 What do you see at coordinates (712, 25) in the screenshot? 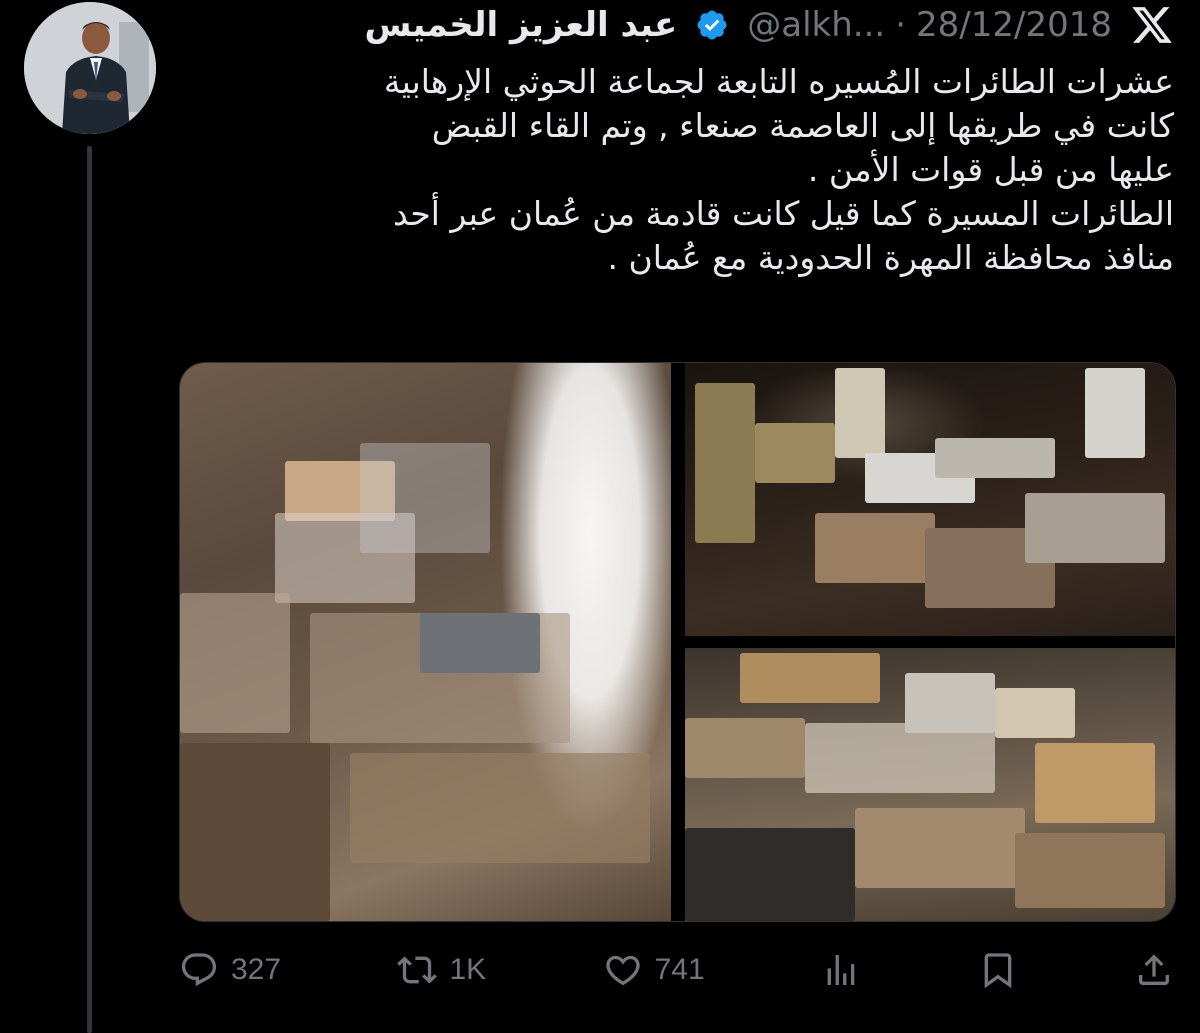
I see `verified-badge-icon` at bounding box center [712, 25].